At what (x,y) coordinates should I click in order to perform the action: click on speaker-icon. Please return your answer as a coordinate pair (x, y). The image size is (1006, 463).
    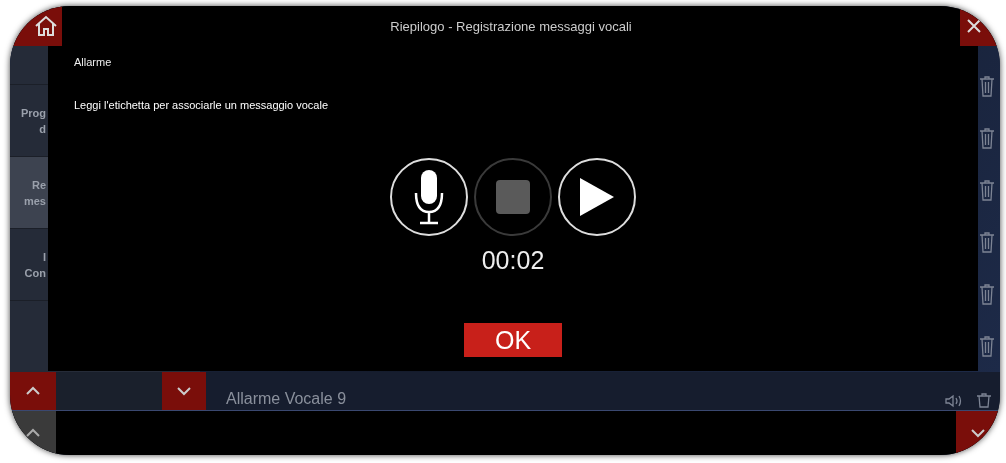
    Looking at the image, I should click on (954, 401).